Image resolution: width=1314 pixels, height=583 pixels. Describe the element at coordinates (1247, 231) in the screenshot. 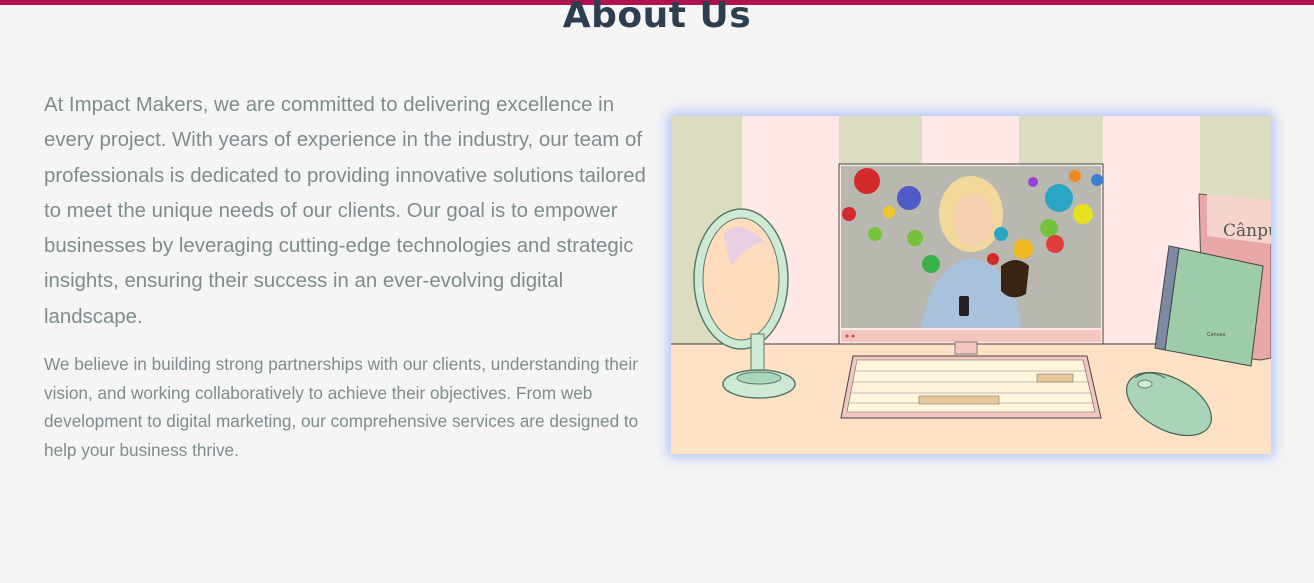

I see `svg-text: Cânpu` at that location.